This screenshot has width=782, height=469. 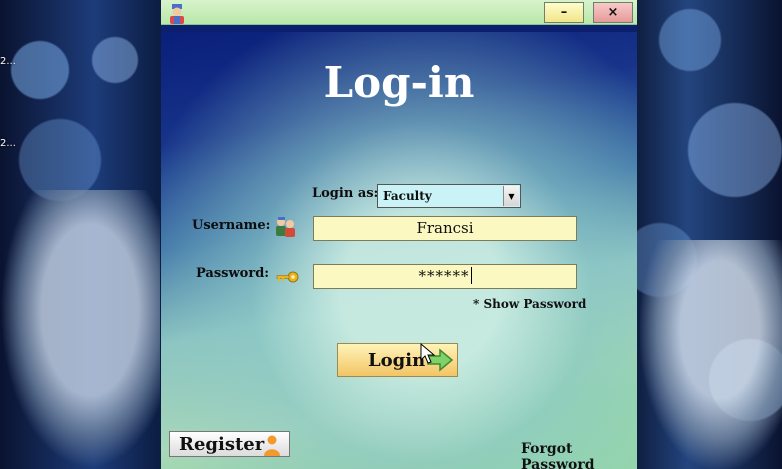 What do you see at coordinates (449, 196) in the screenshot?
I see `login-as-select: Faculty ▼` at bounding box center [449, 196].